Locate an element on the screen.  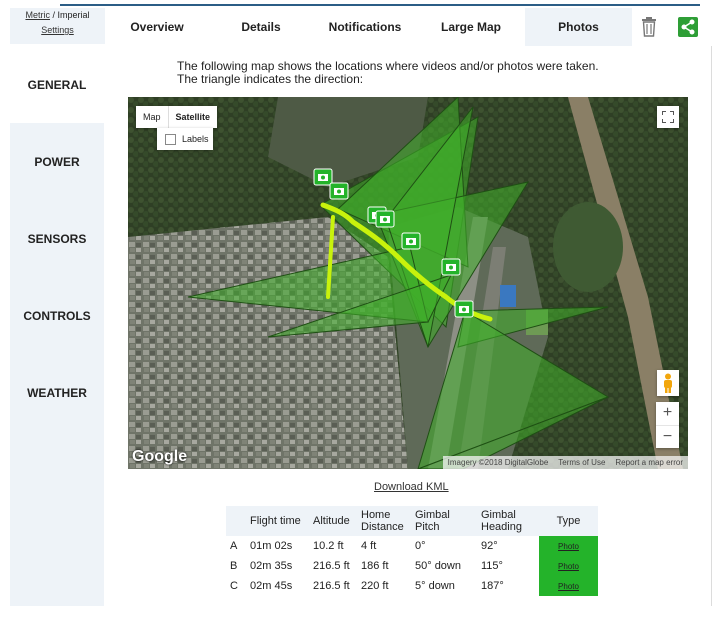
col-header-gimbal-heading: Gimbal Heading is located at coordinates (508, 521).